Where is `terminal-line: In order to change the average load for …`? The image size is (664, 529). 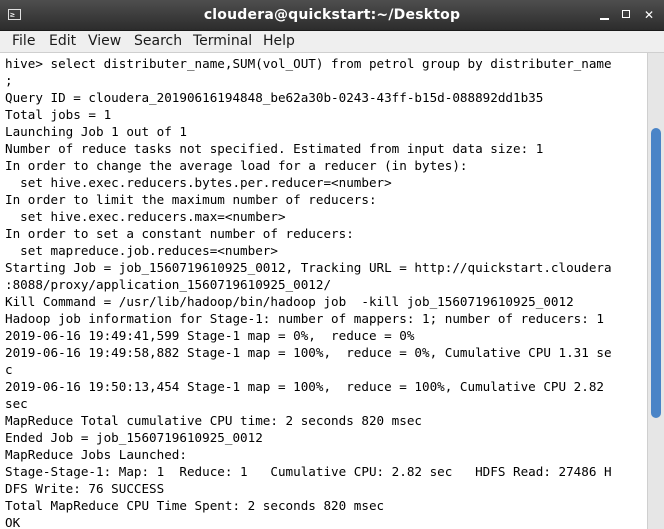 terminal-line: In order to change the average load for … is located at coordinates (236, 165).